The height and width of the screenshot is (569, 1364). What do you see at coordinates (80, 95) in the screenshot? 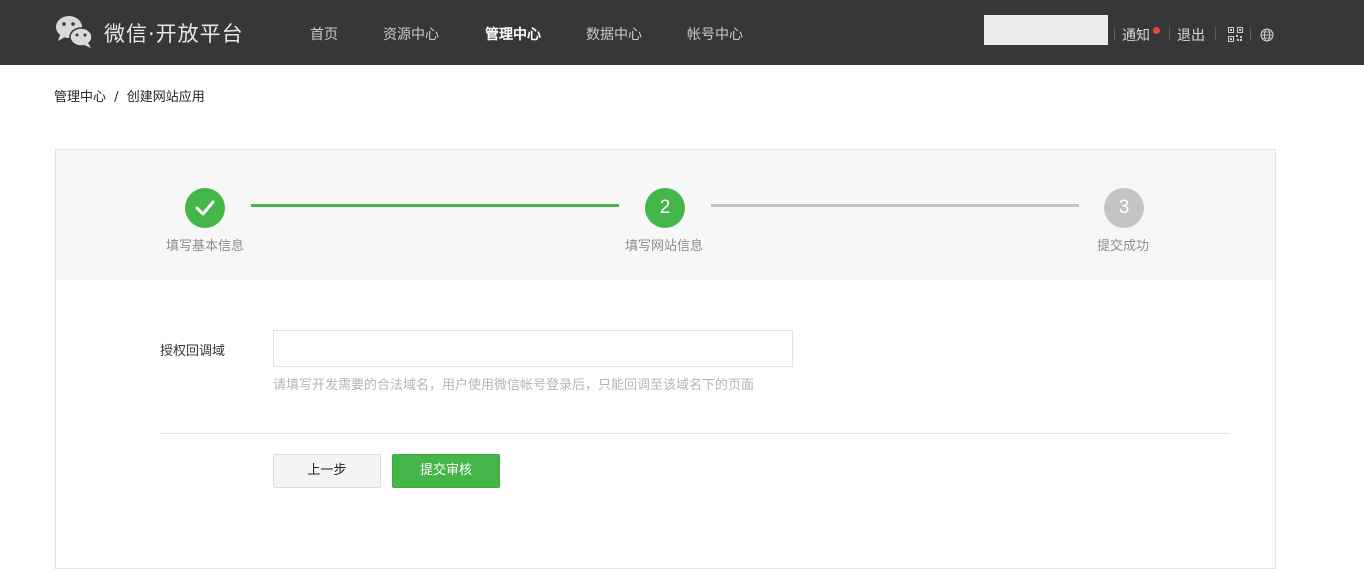
I see `breadcrumb-management: 管理中心` at bounding box center [80, 95].